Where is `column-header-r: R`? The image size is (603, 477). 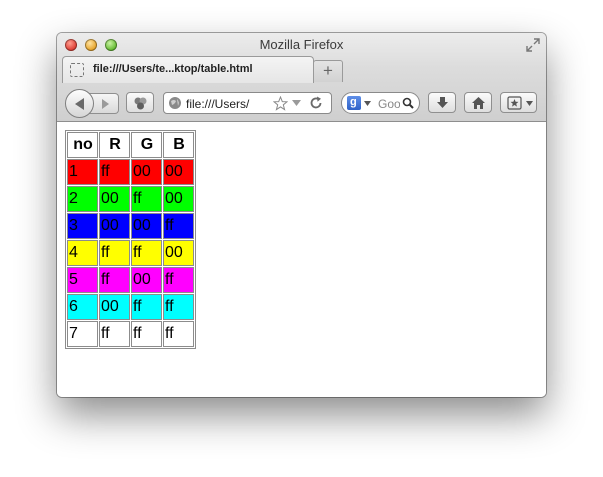 column-header-r: R is located at coordinates (114, 145).